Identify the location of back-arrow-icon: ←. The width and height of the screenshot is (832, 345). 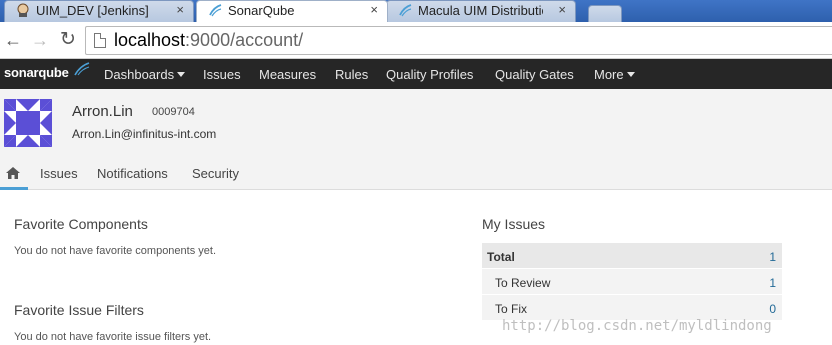
(13, 40).